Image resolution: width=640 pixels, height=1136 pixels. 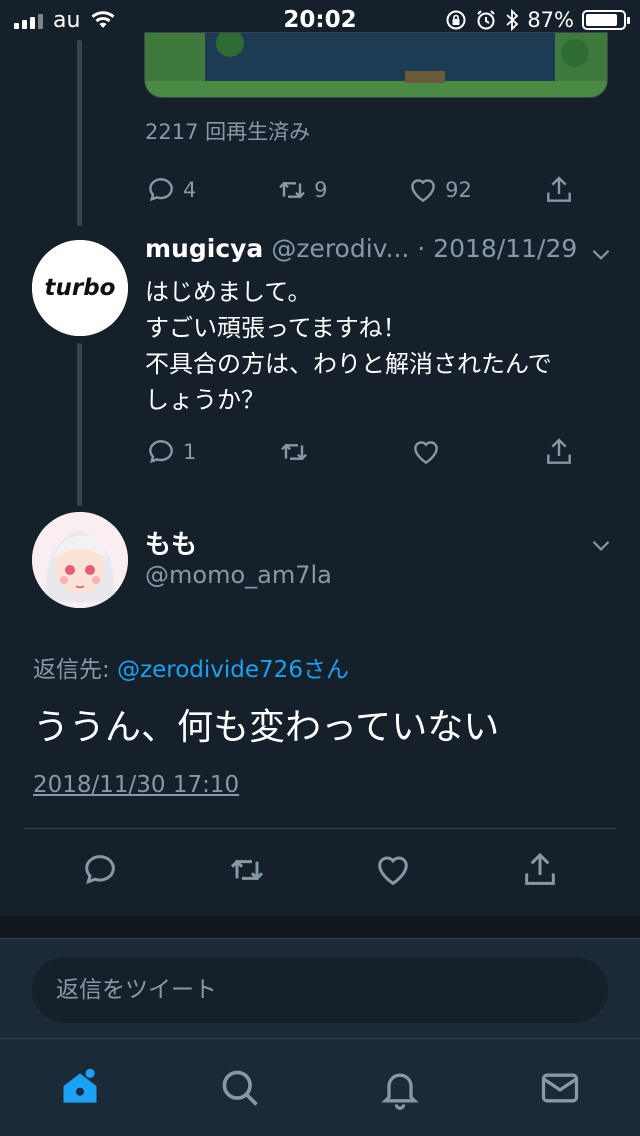 What do you see at coordinates (606, 20) in the screenshot?
I see `battery-icon` at bounding box center [606, 20].